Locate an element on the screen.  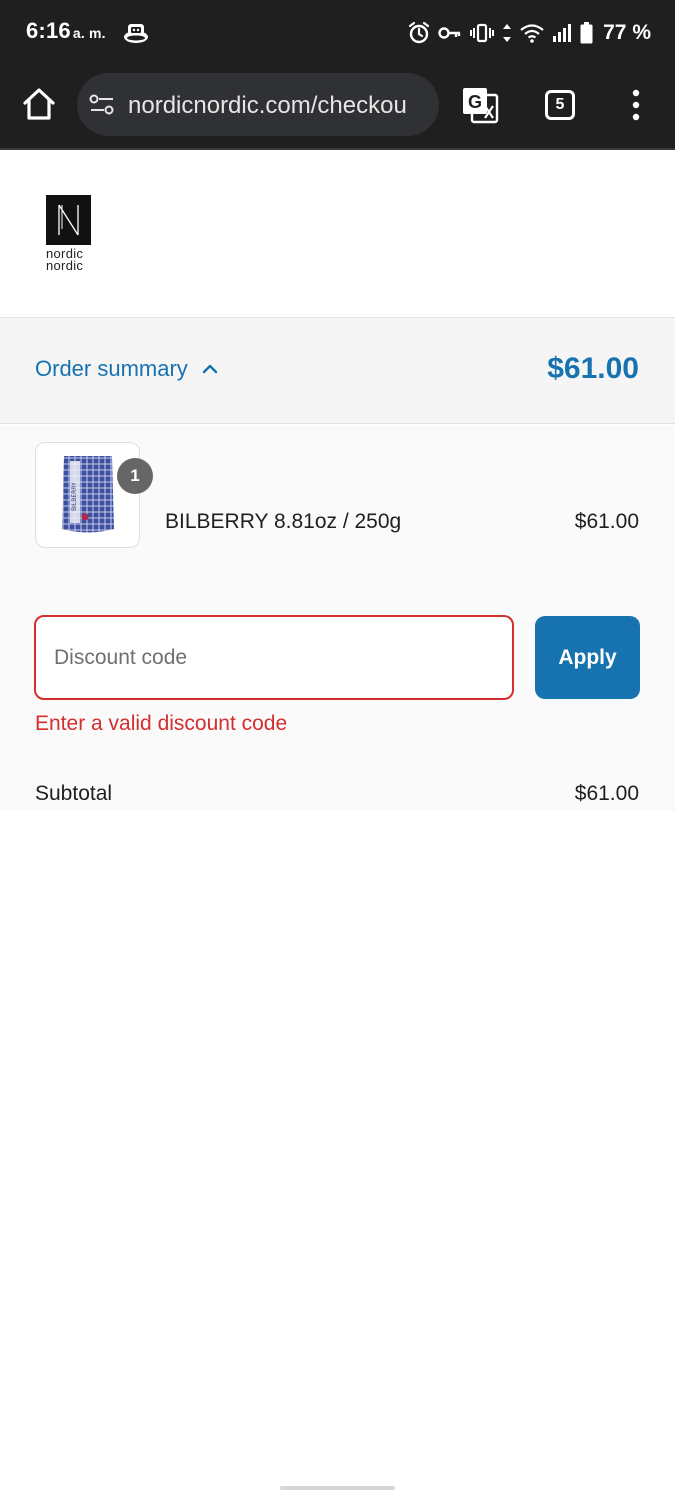
subtotal-value: $61.00 is located at coordinates (606, 793).